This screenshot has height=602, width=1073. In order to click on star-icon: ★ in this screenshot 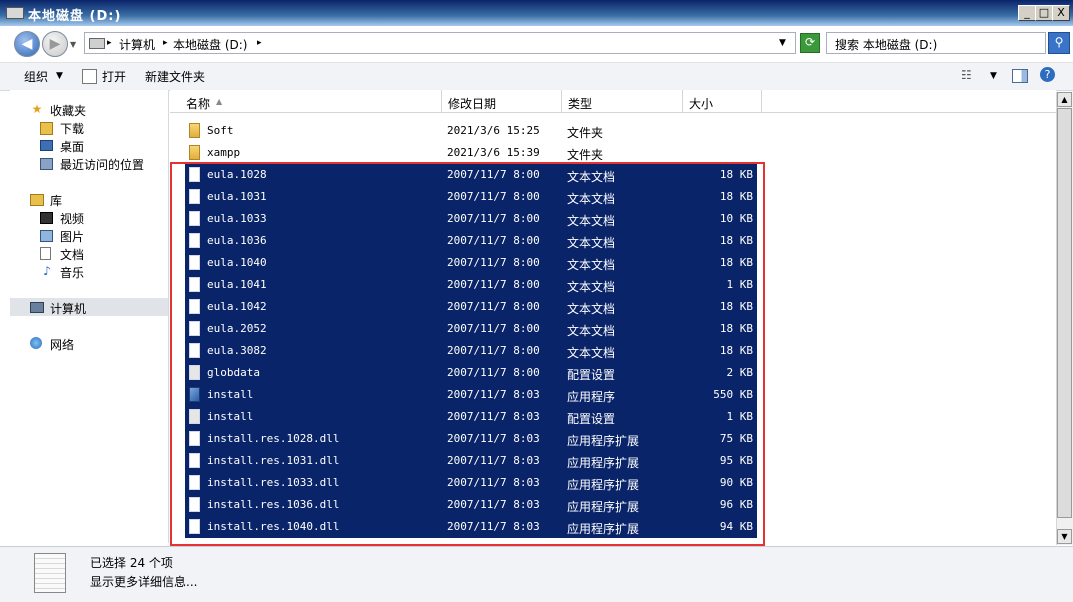, I will do `click(37, 109)`.